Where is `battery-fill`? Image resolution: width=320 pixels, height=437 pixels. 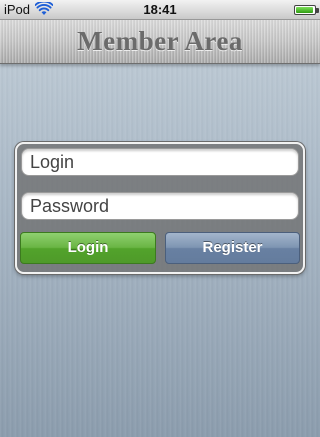 battery-fill is located at coordinates (305, 10).